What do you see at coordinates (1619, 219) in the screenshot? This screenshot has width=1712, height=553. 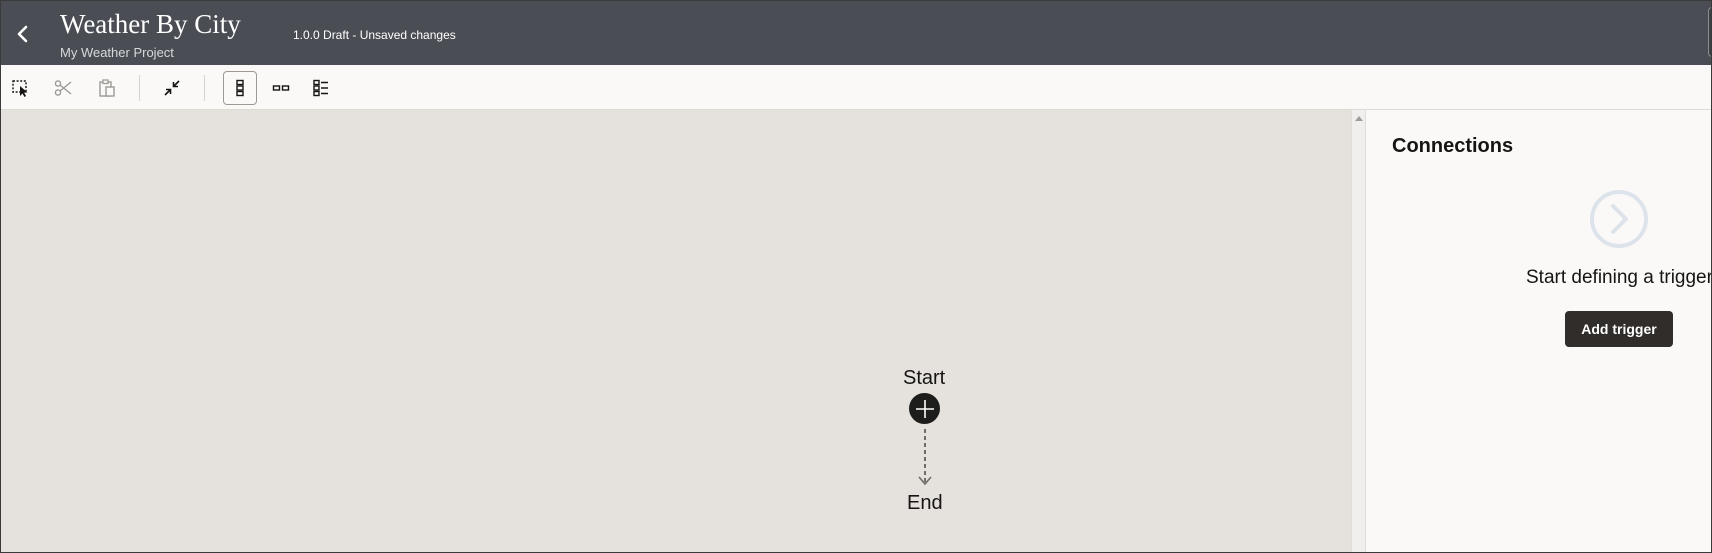 I see `chevron-right-circle-icon` at bounding box center [1619, 219].